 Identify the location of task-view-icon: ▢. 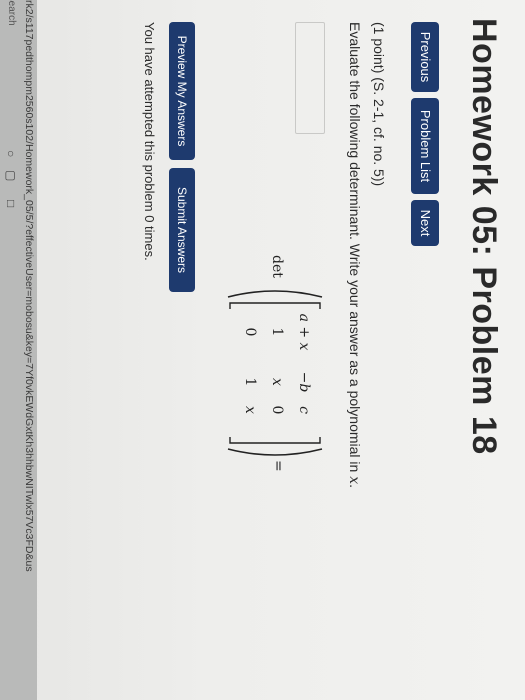
(11, 175).